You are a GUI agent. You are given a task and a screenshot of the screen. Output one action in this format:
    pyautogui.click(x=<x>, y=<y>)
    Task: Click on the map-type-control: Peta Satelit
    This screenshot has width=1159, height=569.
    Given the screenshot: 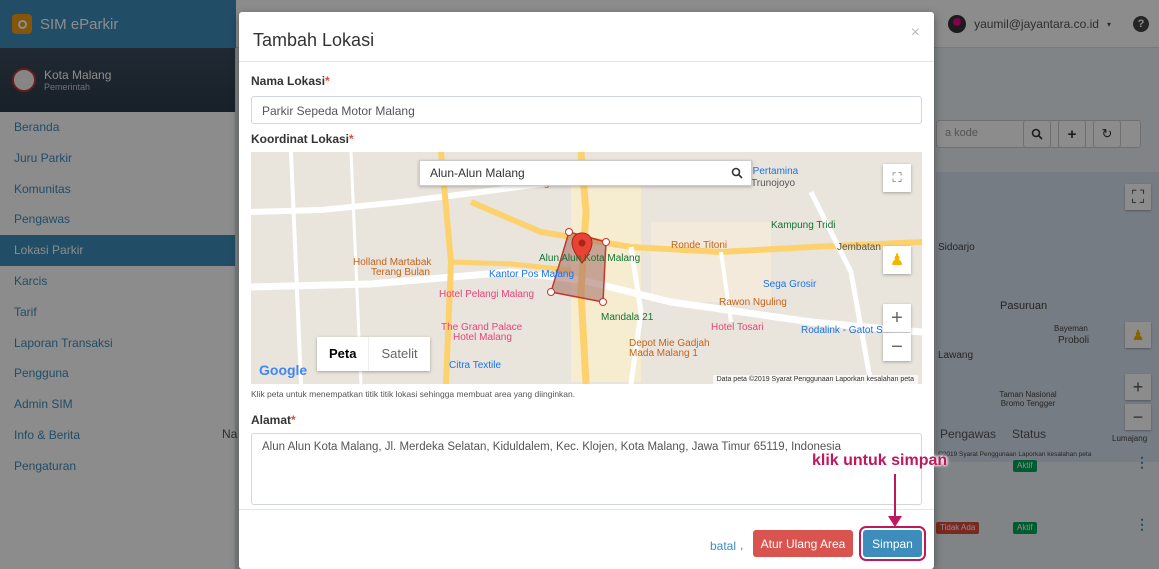 What is the action you would take?
    pyautogui.click(x=373, y=354)
    